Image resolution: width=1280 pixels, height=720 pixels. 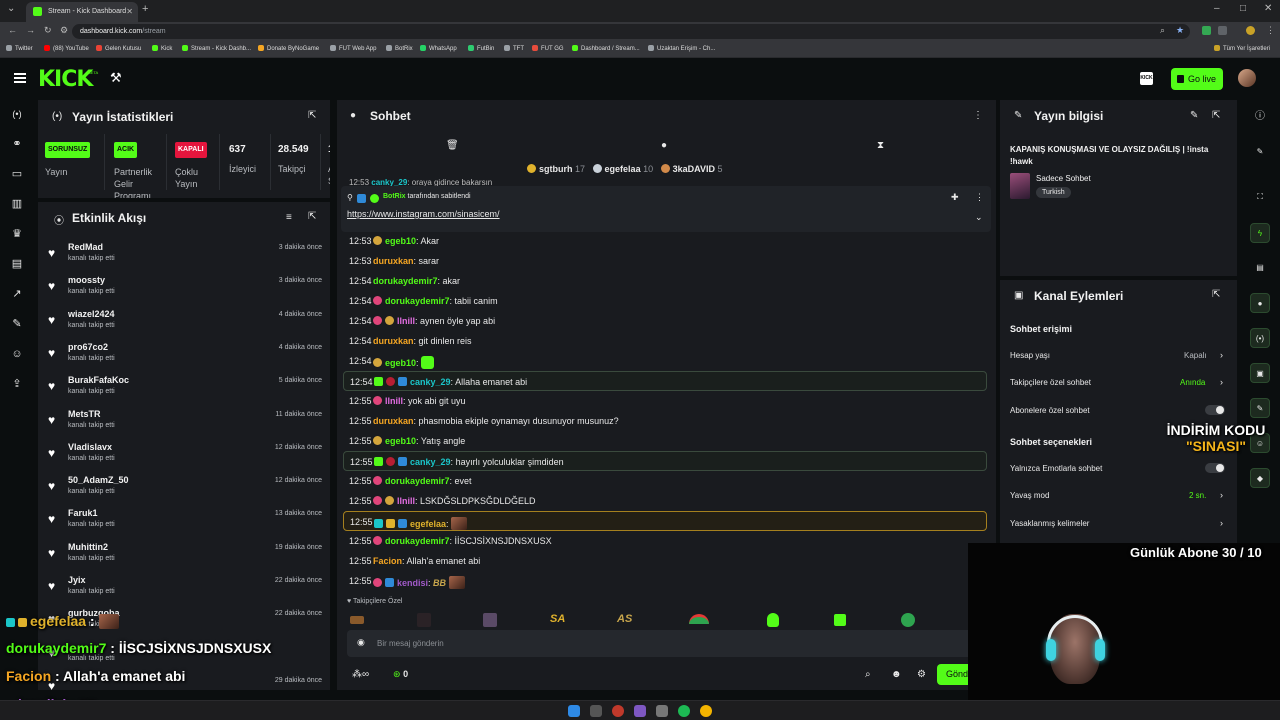 What do you see at coordinates (91, 314) in the screenshot?
I see `activity-user: wiazel2424` at bounding box center [91, 314].